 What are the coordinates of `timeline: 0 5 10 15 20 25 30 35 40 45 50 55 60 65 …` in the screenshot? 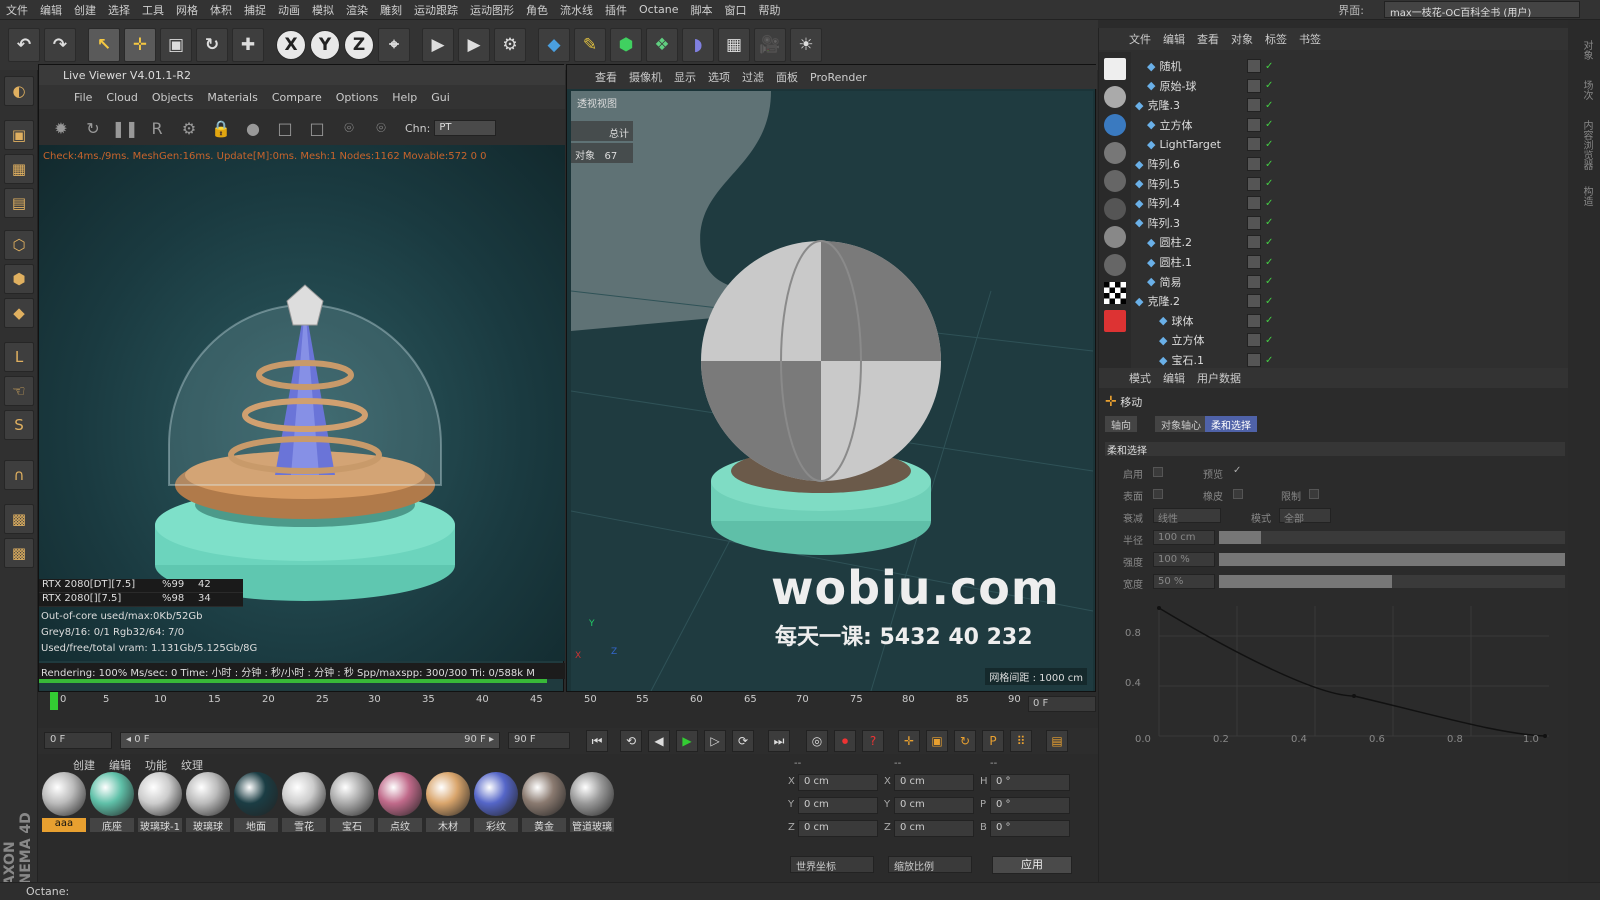 It's located at (568, 709).